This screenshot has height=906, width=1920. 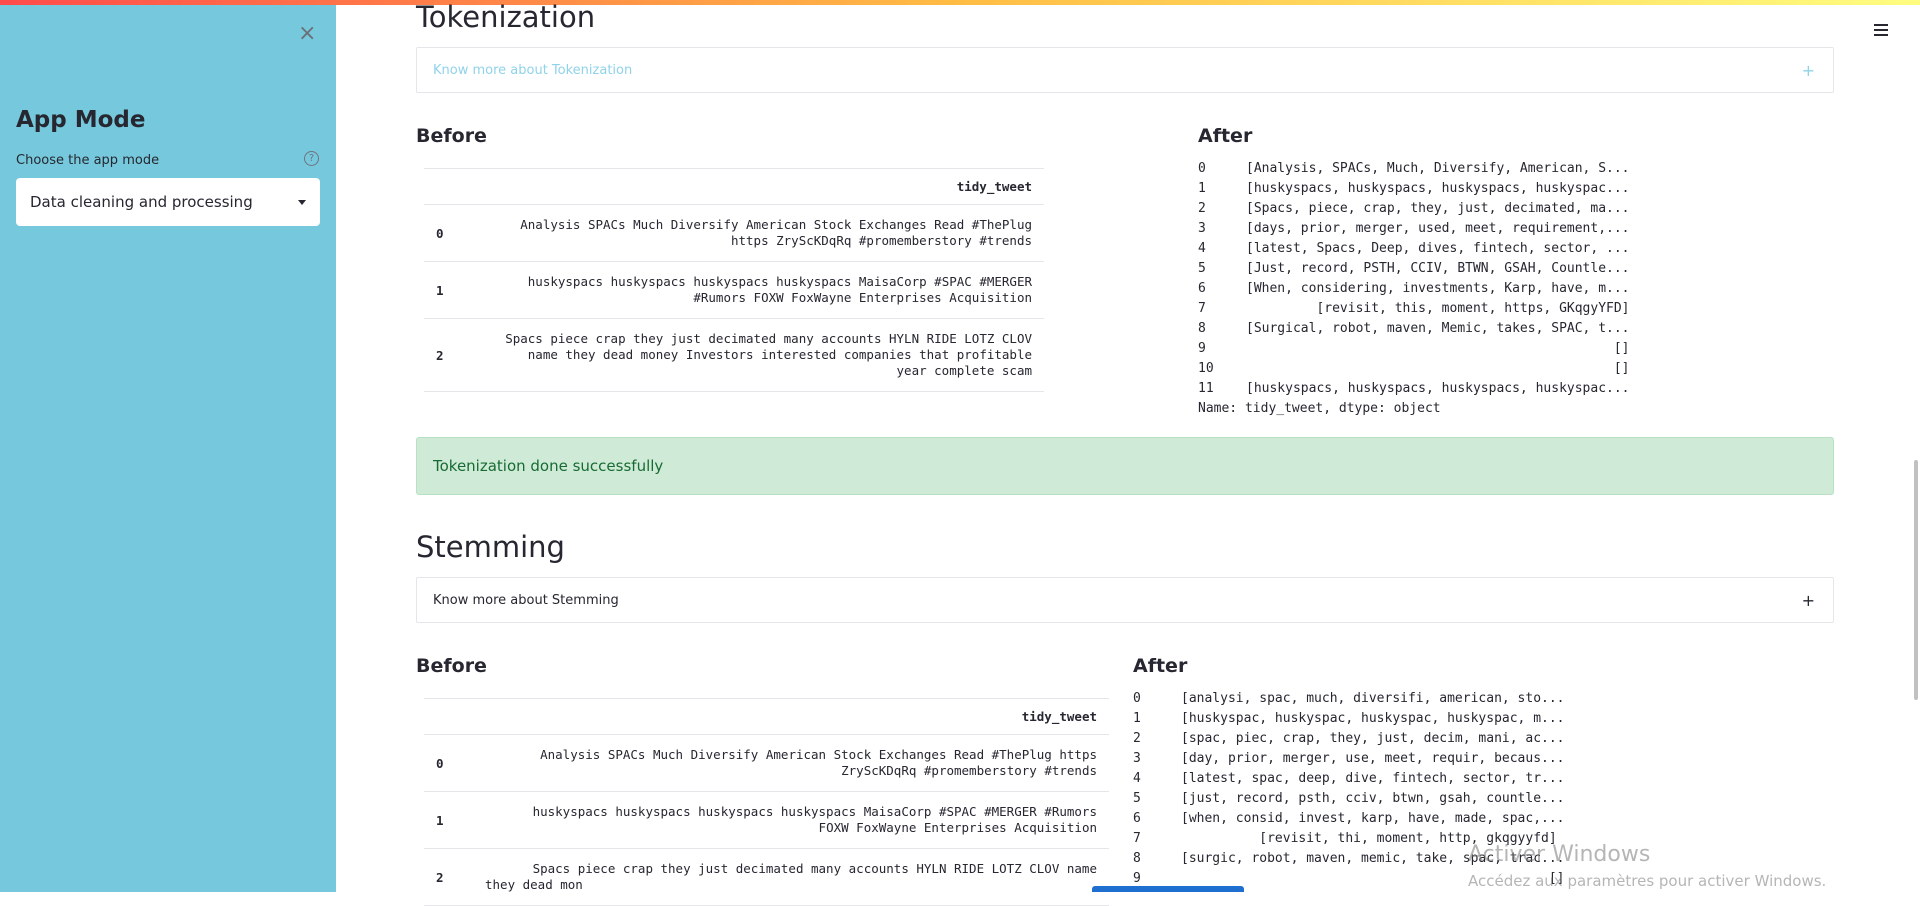 What do you see at coordinates (1168, 889) in the screenshot?
I see `bottom-status-bar` at bounding box center [1168, 889].